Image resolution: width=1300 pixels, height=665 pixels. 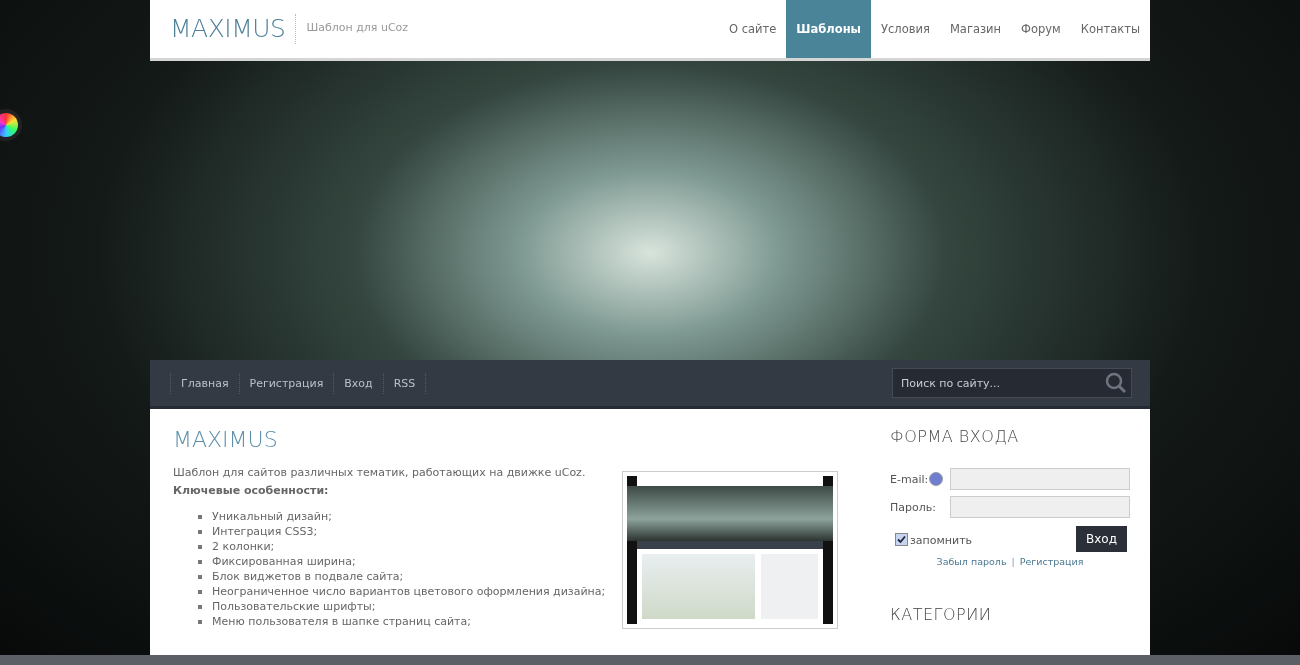 I want to click on feature-text: Блок виджетов в подвале сайта;, so click(x=308, y=576).